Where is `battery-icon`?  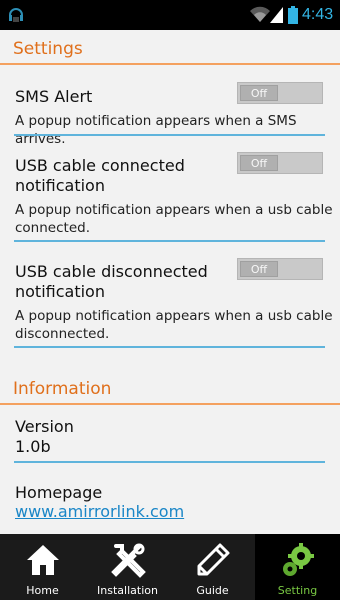
battery-icon is located at coordinates (293, 15).